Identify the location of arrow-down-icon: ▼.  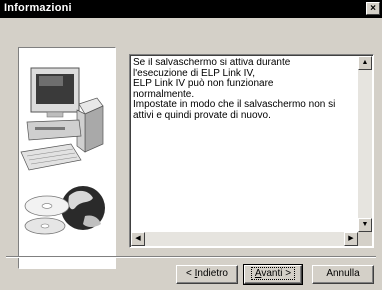
(365, 224).